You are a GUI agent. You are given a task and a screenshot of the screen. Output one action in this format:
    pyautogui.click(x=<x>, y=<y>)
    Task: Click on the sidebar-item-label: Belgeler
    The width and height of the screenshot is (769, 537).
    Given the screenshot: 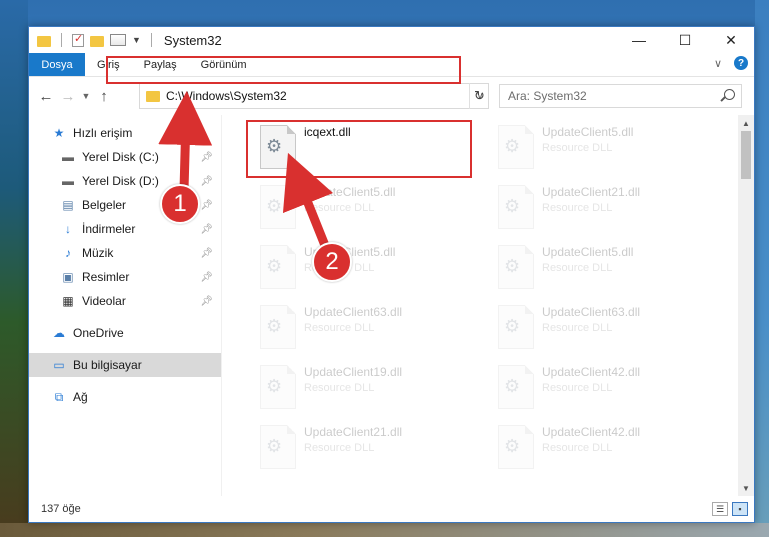 What is the action you would take?
    pyautogui.click(x=104, y=205)
    